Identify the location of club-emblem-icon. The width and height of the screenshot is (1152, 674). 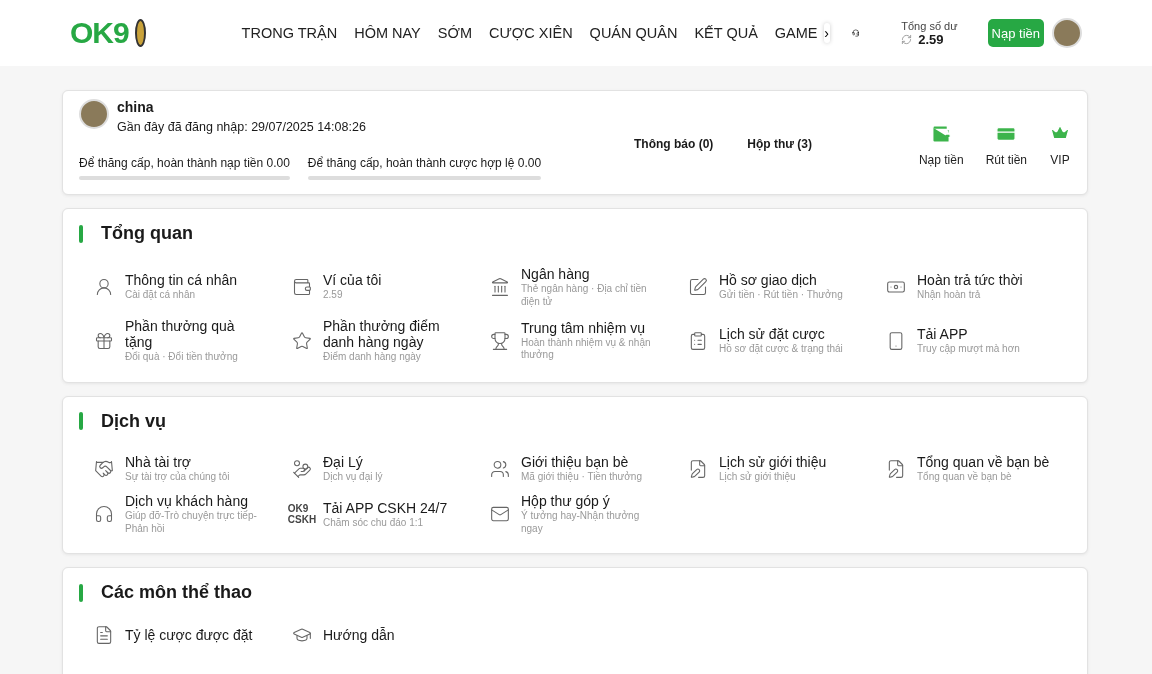
(140, 33).